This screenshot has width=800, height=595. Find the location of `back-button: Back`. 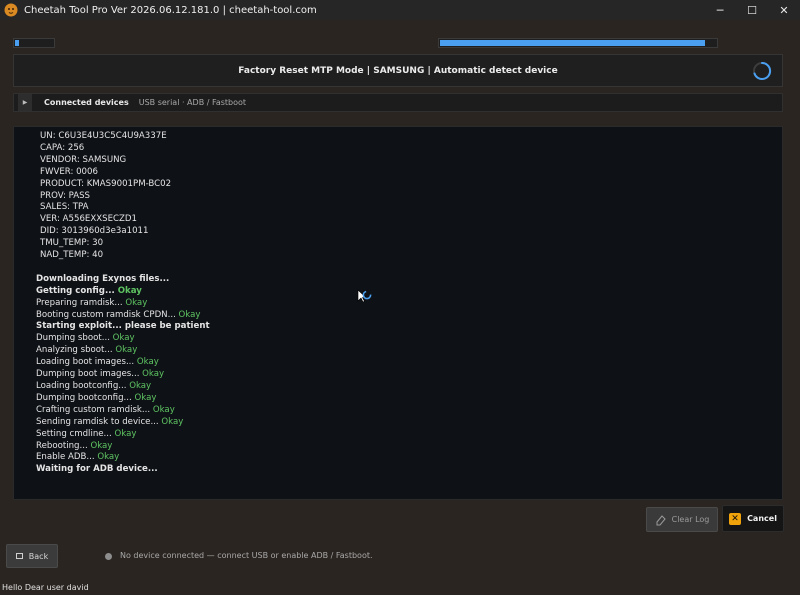

back-button: Back is located at coordinates (32, 556).